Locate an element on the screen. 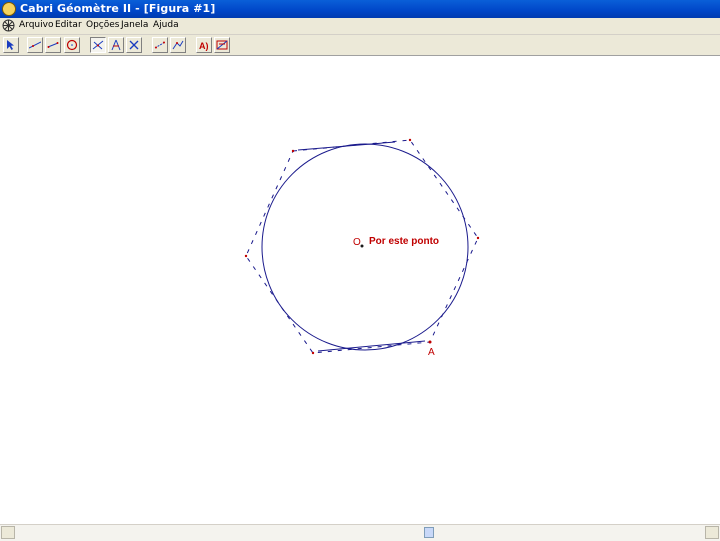 This screenshot has height=541, width=720. segment-tool-button is located at coordinates (53, 45).